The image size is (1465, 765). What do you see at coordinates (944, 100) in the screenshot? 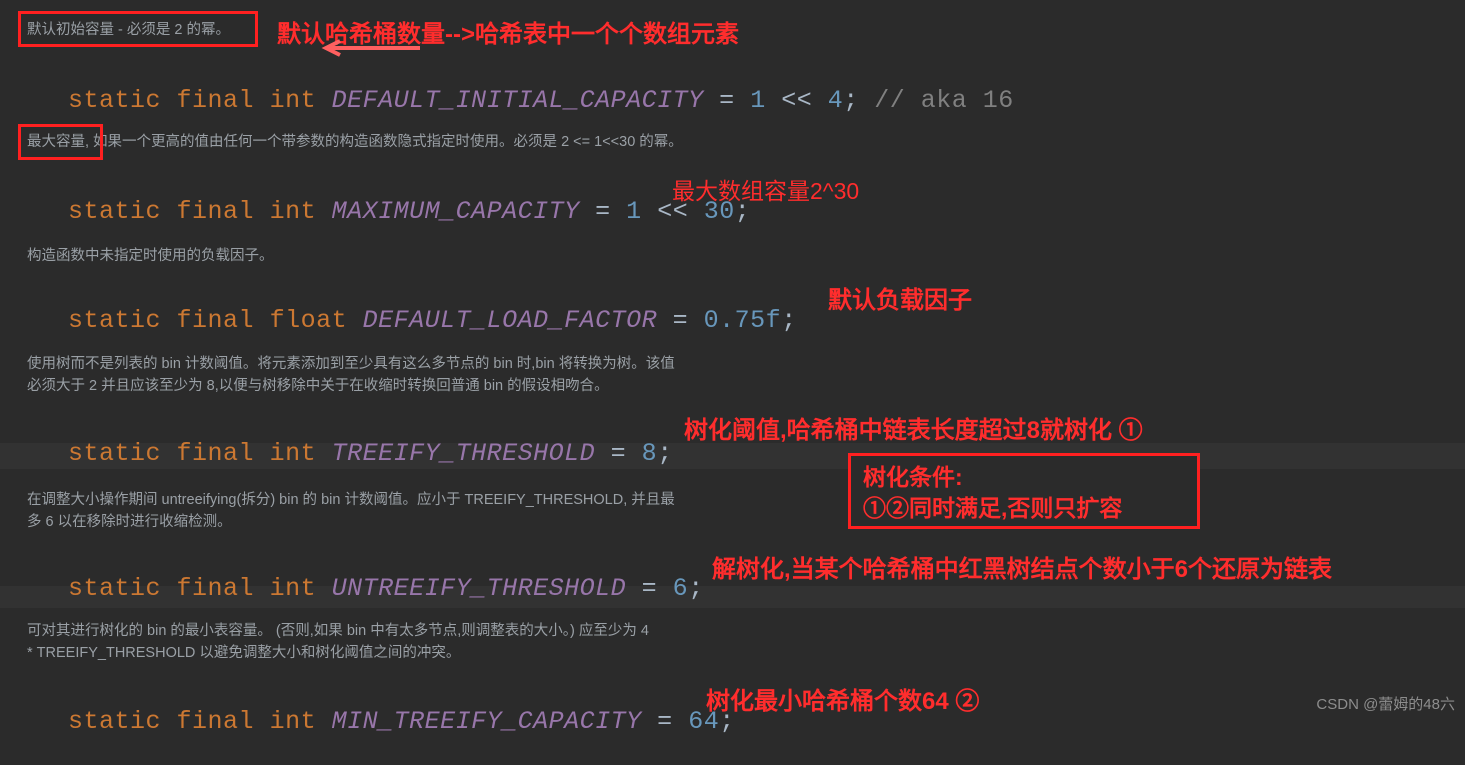
I see `comment-aka-16: // aka 16` at bounding box center [944, 100].